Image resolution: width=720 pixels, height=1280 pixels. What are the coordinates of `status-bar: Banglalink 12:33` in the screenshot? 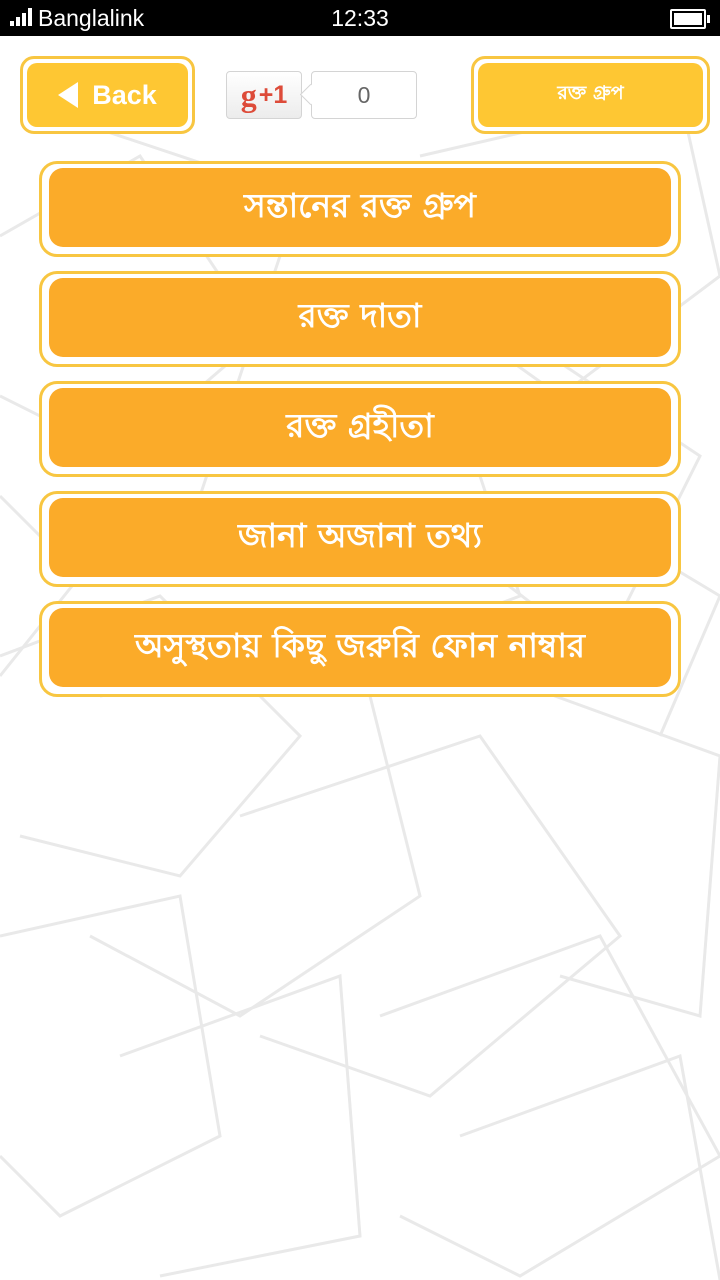 It's located at (360, 18).